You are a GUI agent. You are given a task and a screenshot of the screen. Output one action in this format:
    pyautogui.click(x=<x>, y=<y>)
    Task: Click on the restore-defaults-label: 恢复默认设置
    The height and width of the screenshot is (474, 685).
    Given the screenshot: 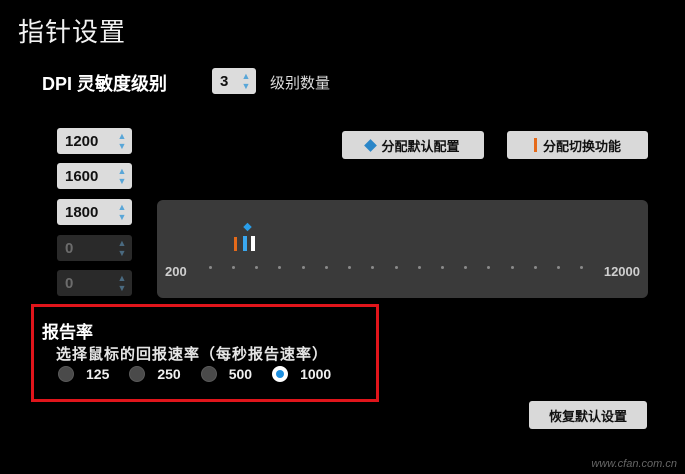 What is the action you would take?
    pyautogui.click(x=587, y=416)
    